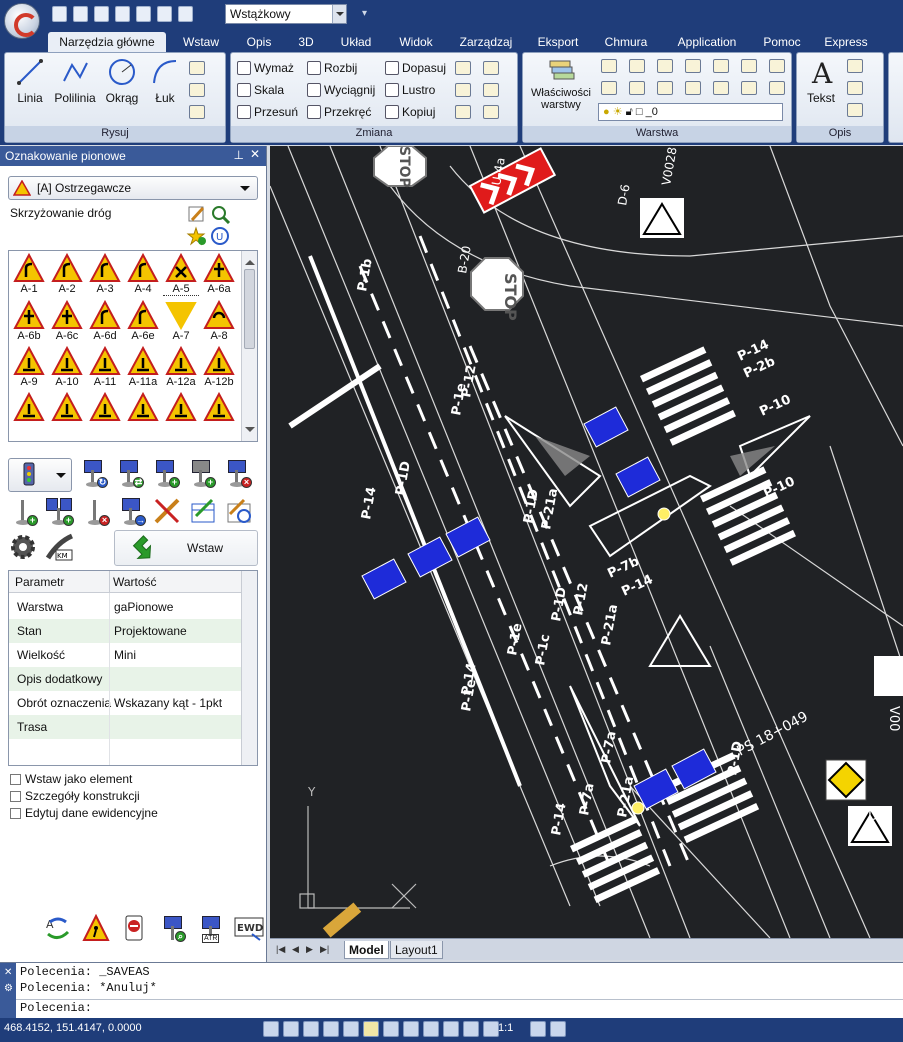 This screenshot has width=903, height=1042. What do you see at coordinates (471, 1029) in the screenshot?
I see `selection-cycling-icon` at bounding box center [471, 1029].